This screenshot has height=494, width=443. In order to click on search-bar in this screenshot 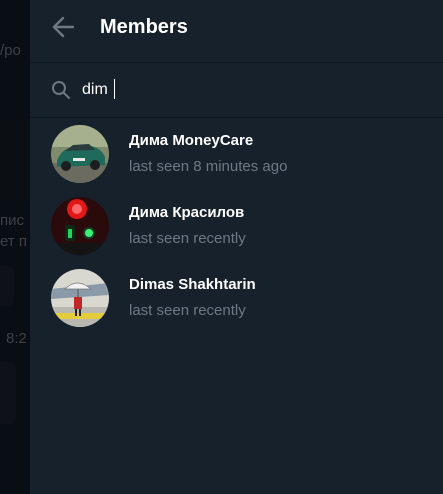, I will do `click(236, 90)`.